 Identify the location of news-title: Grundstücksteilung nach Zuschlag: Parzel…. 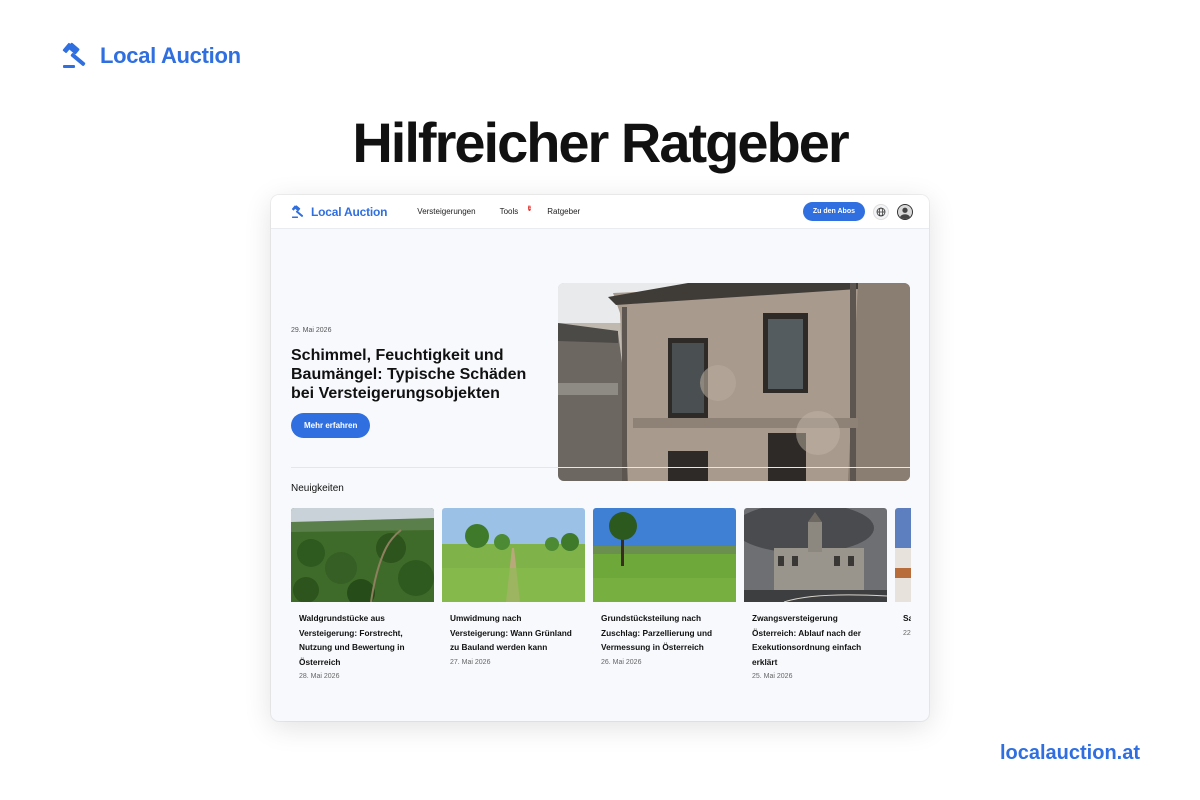
(657, 632).